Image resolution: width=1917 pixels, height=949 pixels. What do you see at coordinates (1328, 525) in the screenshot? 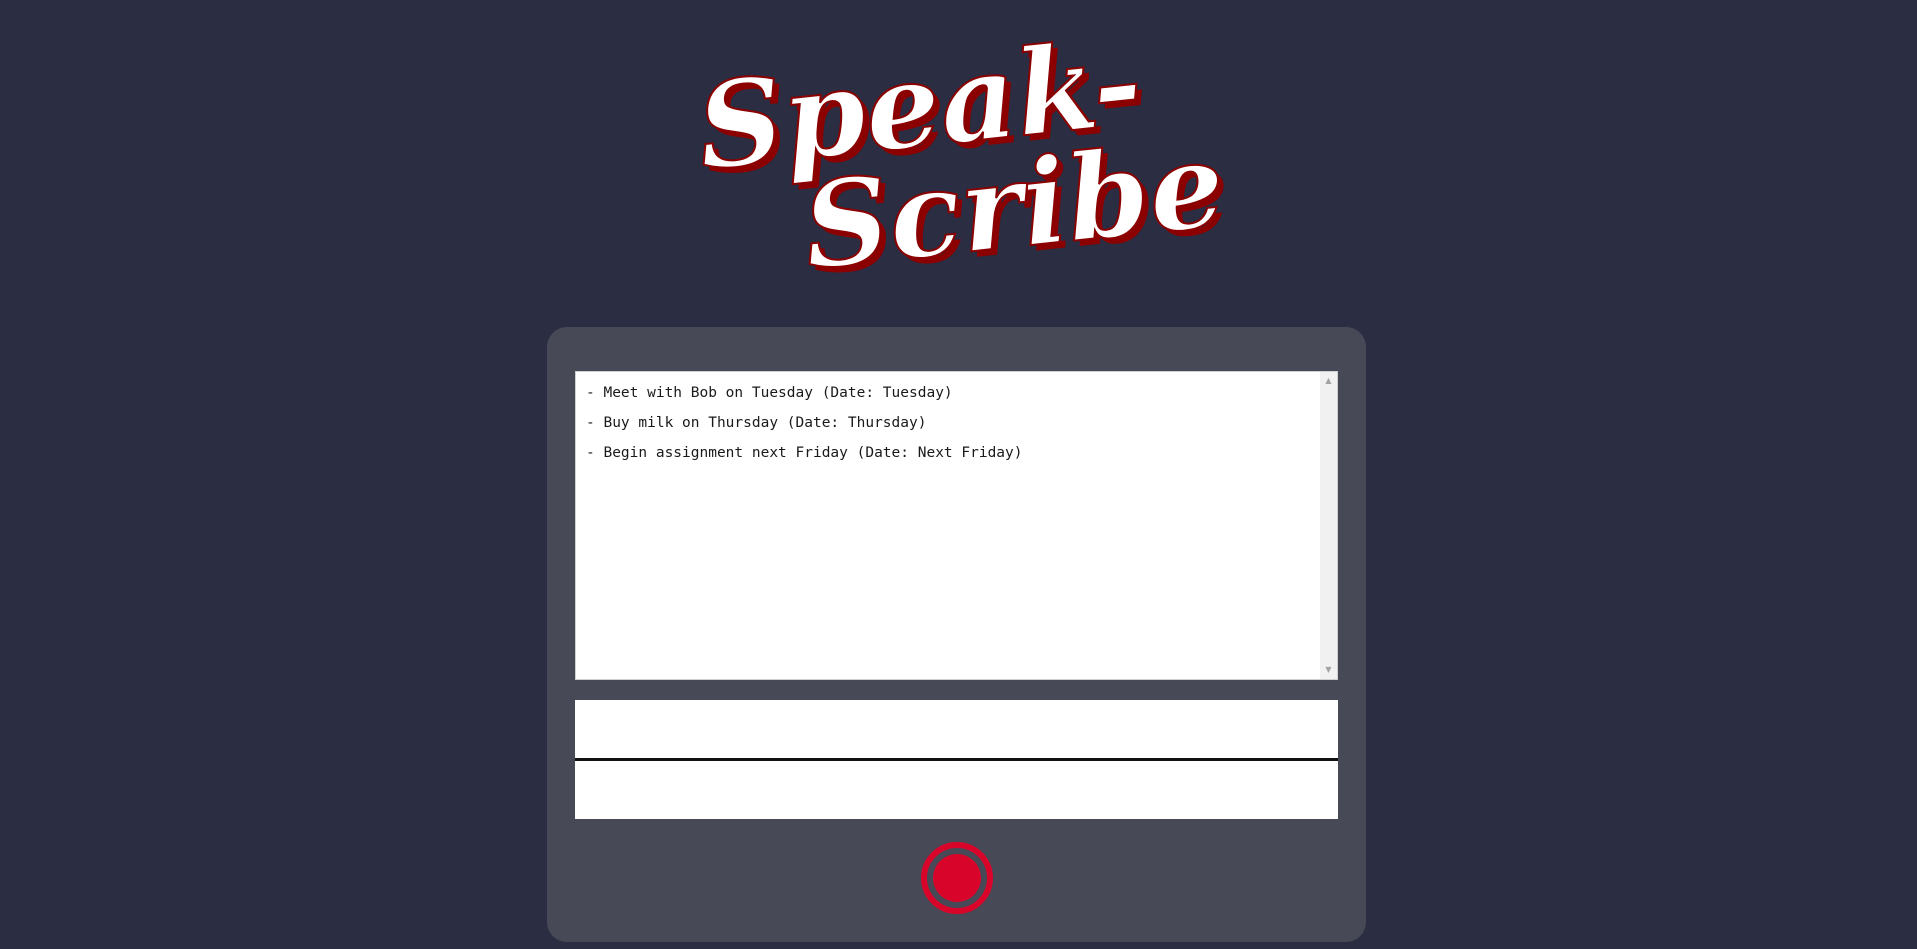
I see `transcript-scrollbar: ▲ ▼` at bounding box center [1328, 525].